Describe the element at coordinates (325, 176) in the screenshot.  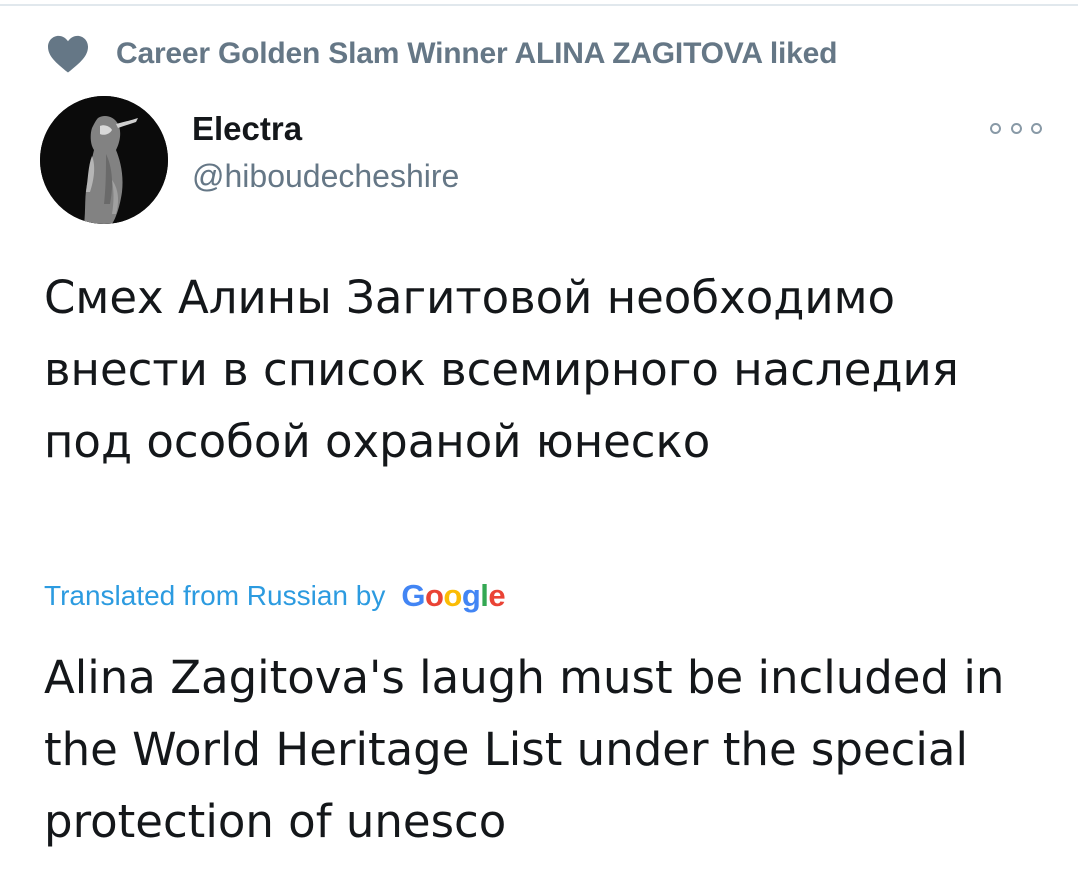
I see `author-handle: @hiboudecheshire` at that location.